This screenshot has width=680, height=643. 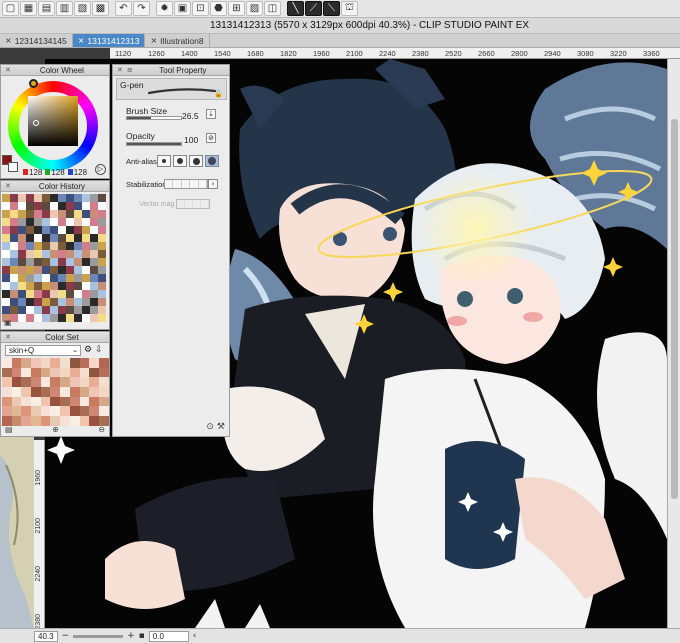 What do you see at coordinates (100, 8) in the screenshot?
I see `export-icon: ▩` at bounding box center [100, 8].